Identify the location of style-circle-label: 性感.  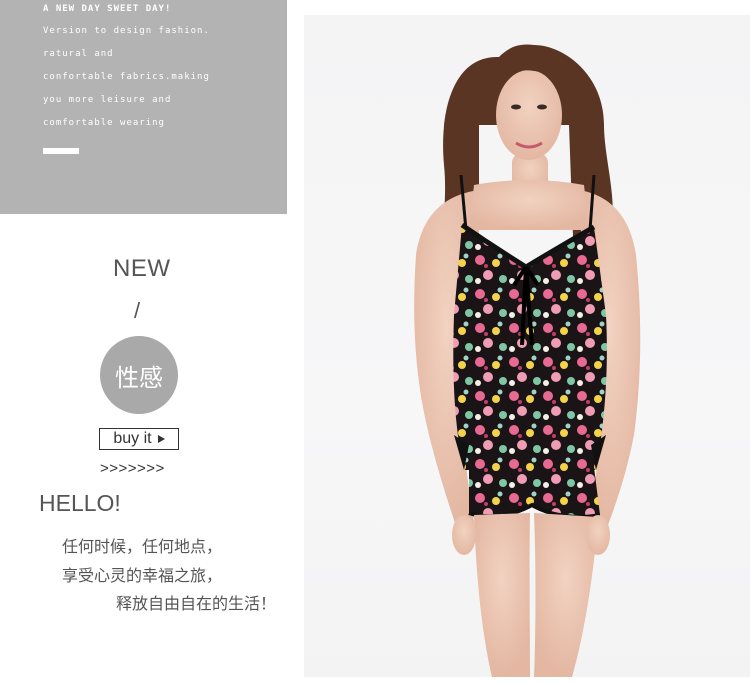
(139, 377).